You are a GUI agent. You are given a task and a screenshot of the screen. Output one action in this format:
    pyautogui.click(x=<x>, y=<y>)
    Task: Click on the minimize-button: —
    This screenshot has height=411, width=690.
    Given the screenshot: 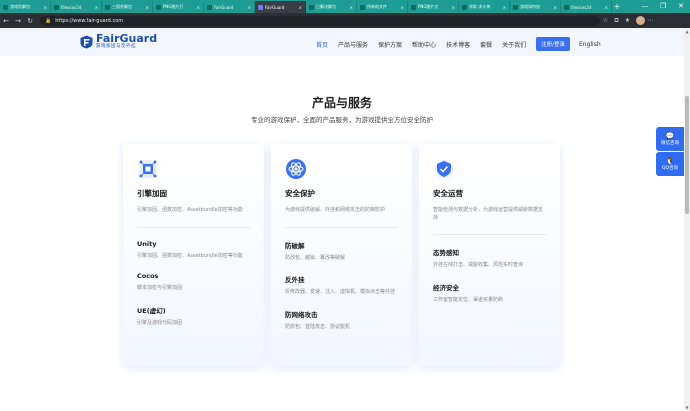 What is the action you would take?
    pyautogui.click(x=645, y=6)
    